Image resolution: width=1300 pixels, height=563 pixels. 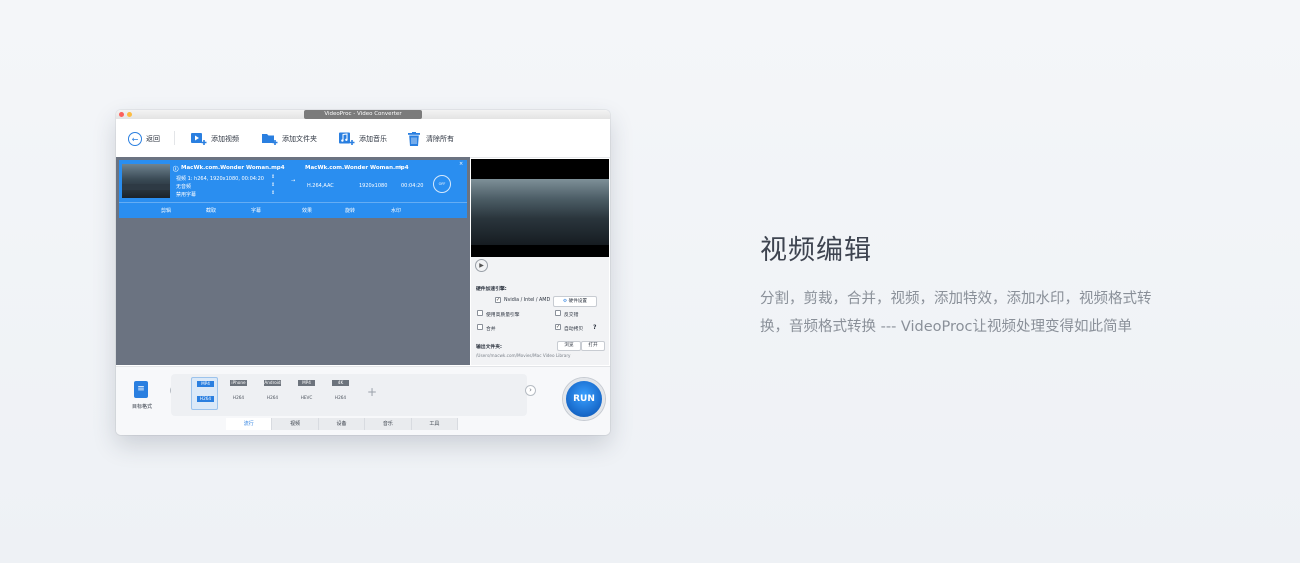 What do you see at coordinates (347, 139) in the screenshot?
I see `add-music-icon` at bounding box center [347, 139].